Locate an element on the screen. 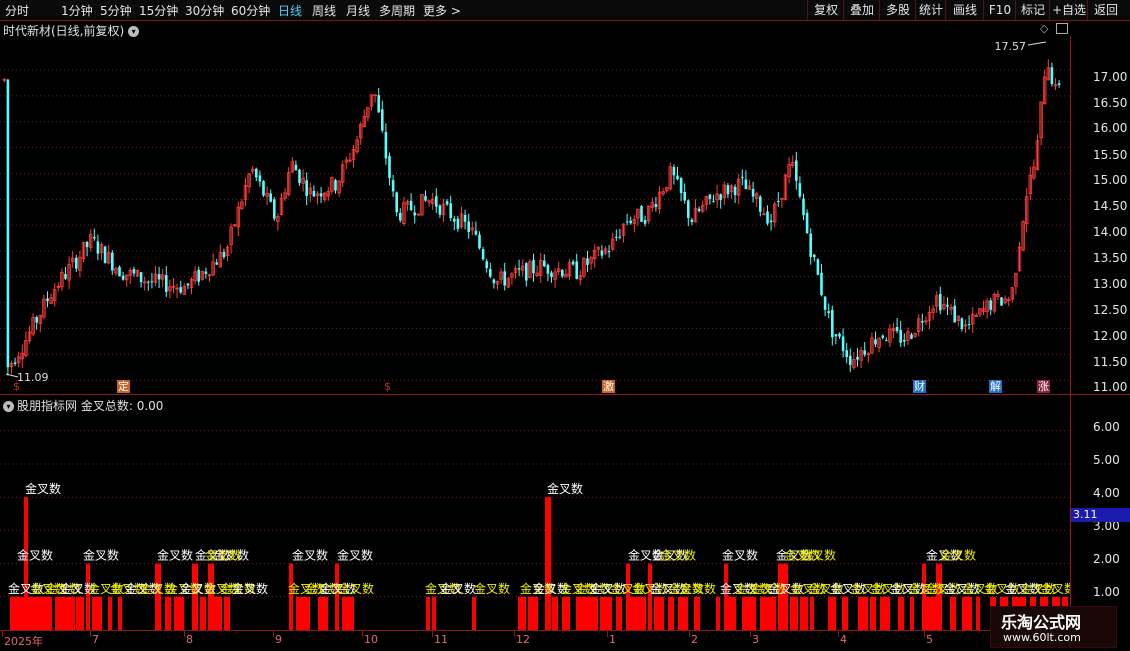 The height and width of the screenshot is (651, 1130). diamond-icon: ◇ is located at coordinates (1044, 28).